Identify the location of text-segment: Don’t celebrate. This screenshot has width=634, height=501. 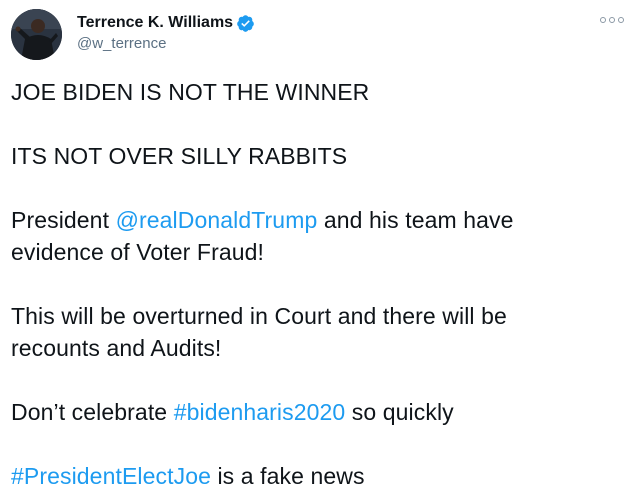
(92, 412).